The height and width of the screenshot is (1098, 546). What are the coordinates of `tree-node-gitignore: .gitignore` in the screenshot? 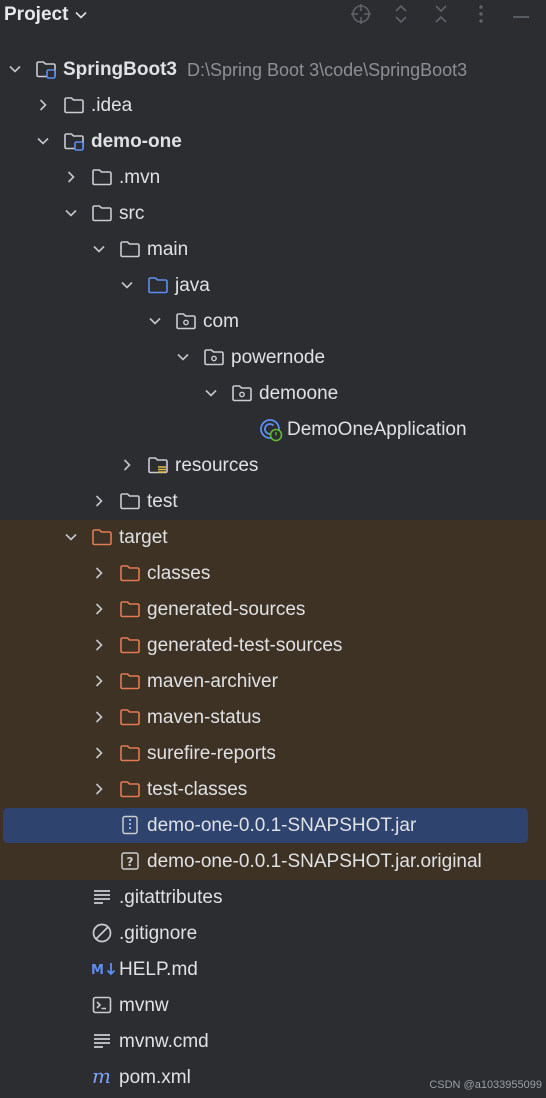 It's located at (273, 934).